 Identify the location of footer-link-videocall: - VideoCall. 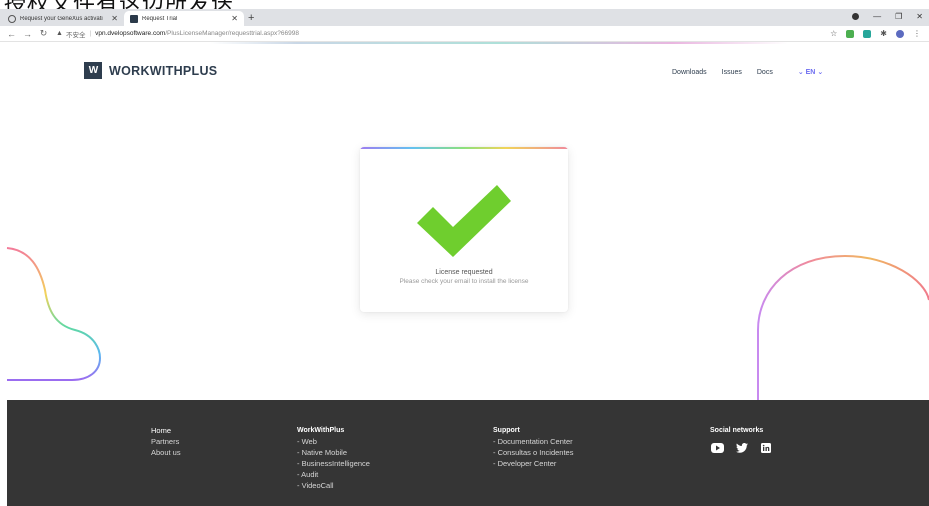
(333, 485).